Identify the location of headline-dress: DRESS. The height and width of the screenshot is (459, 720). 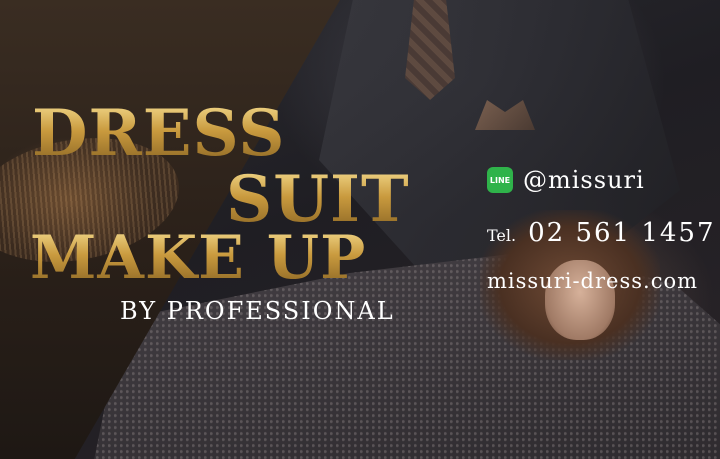
(159, 133).